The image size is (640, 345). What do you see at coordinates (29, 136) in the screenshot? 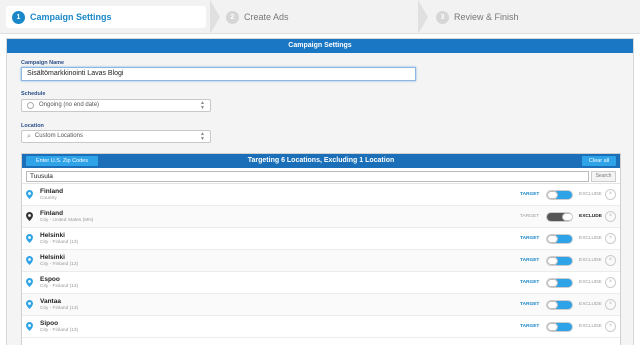
I see `search-icon: ⌕` at bounding box center [29, 136].